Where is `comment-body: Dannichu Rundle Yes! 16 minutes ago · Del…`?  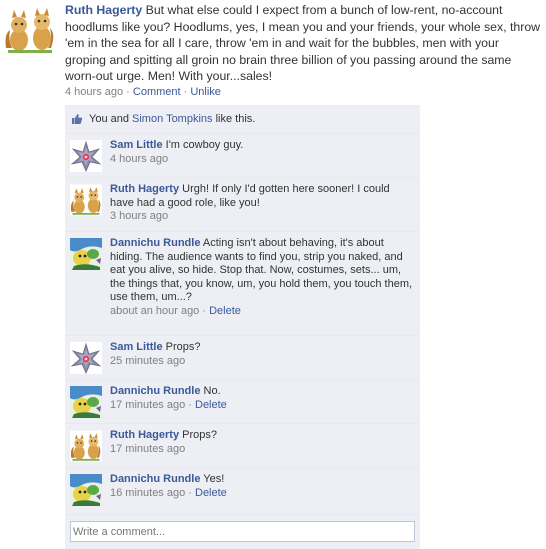
comment-body: Dannichu Rundle Yes! 16 minutes ago · Del… is located at coordinates (262, 486).